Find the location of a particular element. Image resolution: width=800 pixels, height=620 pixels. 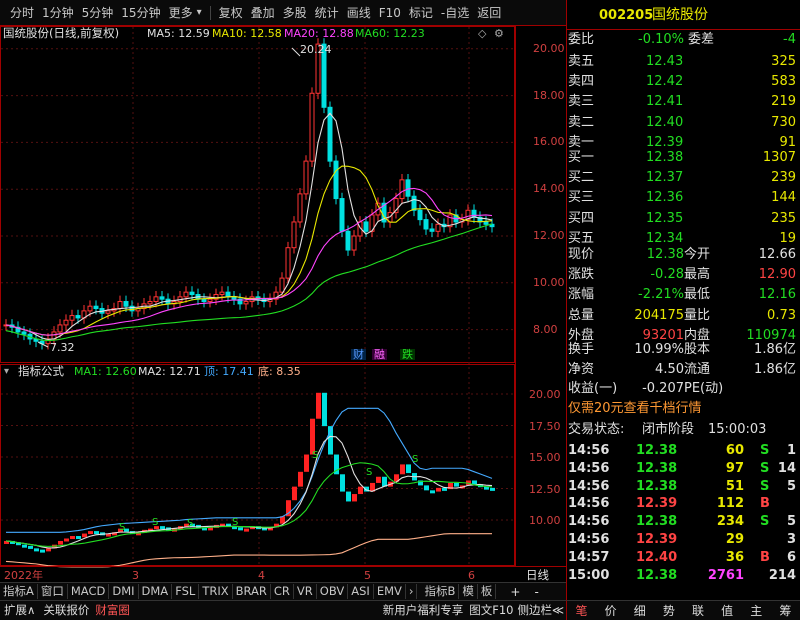

right-tab-main: 主 is located at coordinates (756, 611).